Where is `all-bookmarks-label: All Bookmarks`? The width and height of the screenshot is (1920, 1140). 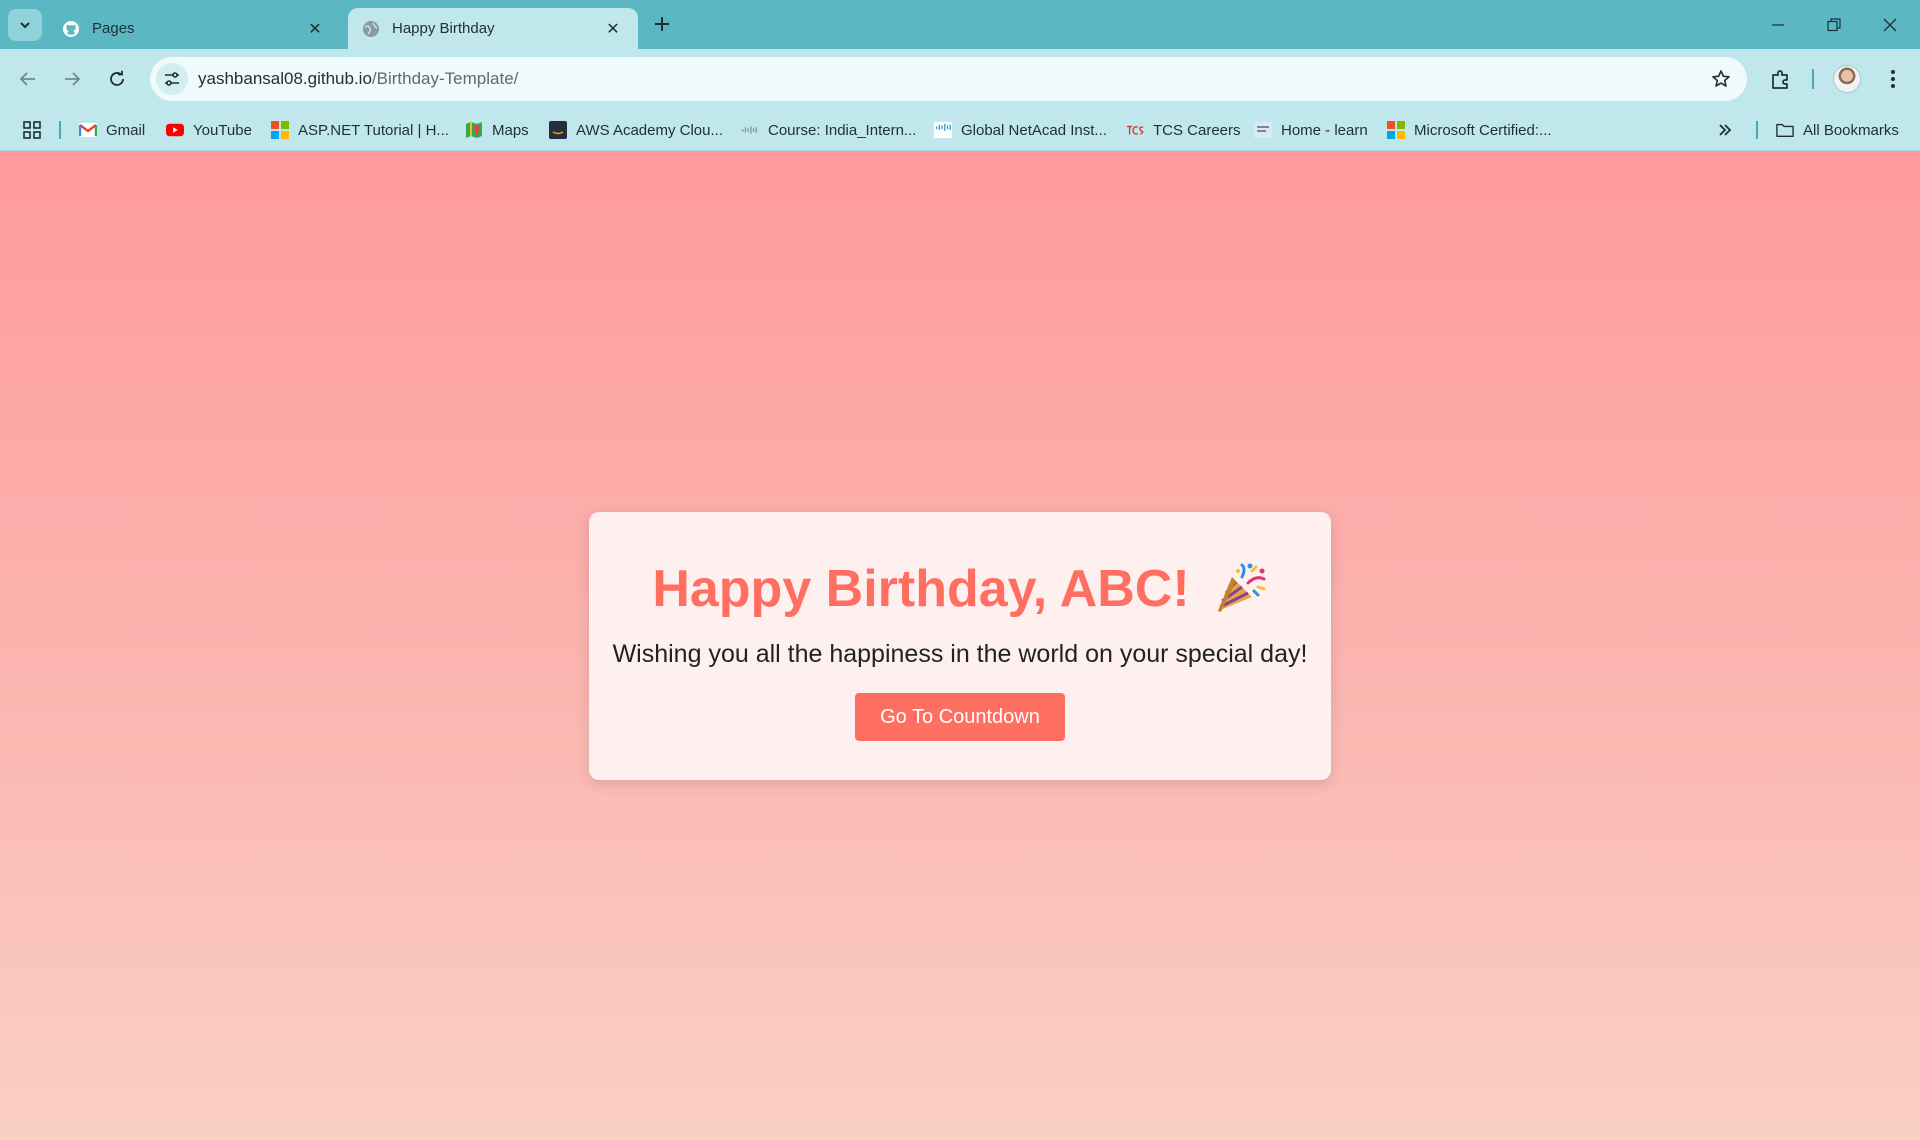 all-bookmarks-label: All Bookmarks is located at coordinates (1851, 130).